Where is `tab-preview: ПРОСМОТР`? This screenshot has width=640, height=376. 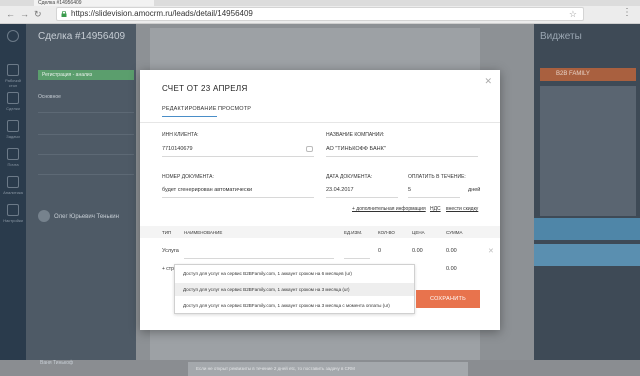
tab-preview: ПРОСМОТР is located at coordinates (234, 109).